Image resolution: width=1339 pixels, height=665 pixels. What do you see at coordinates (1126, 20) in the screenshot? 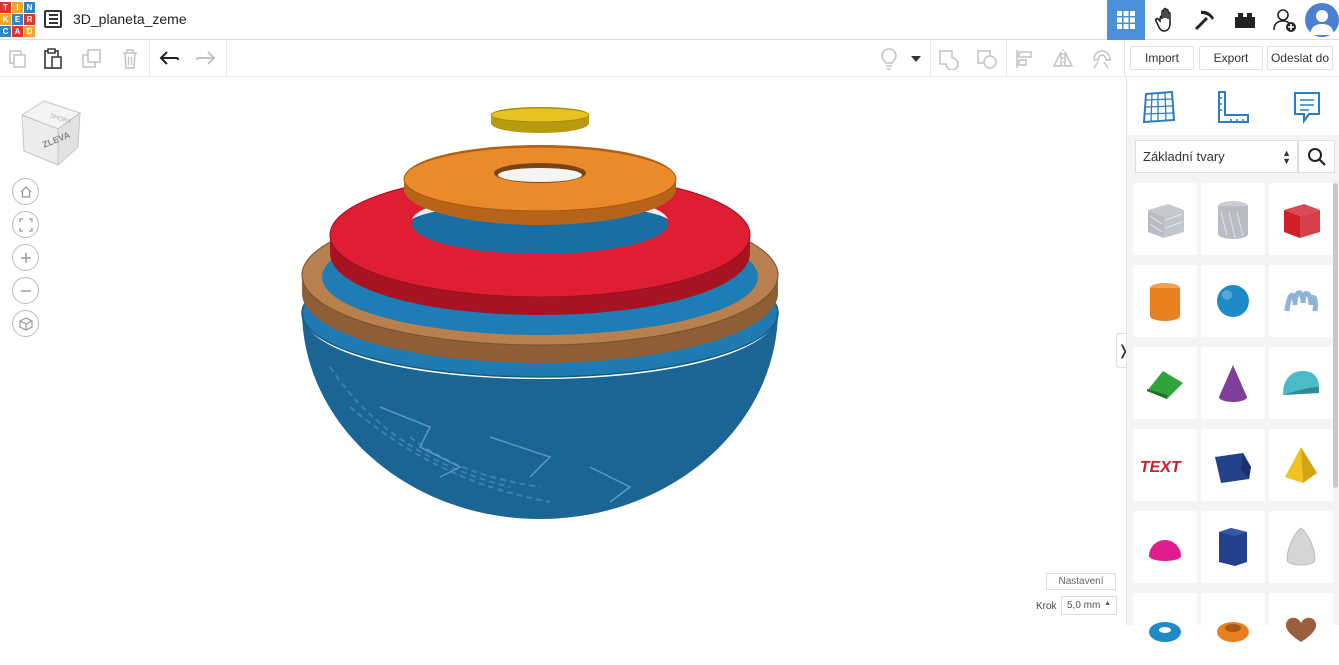
I see `3d-view-grid-icon` at bounding box center [1126, 20].